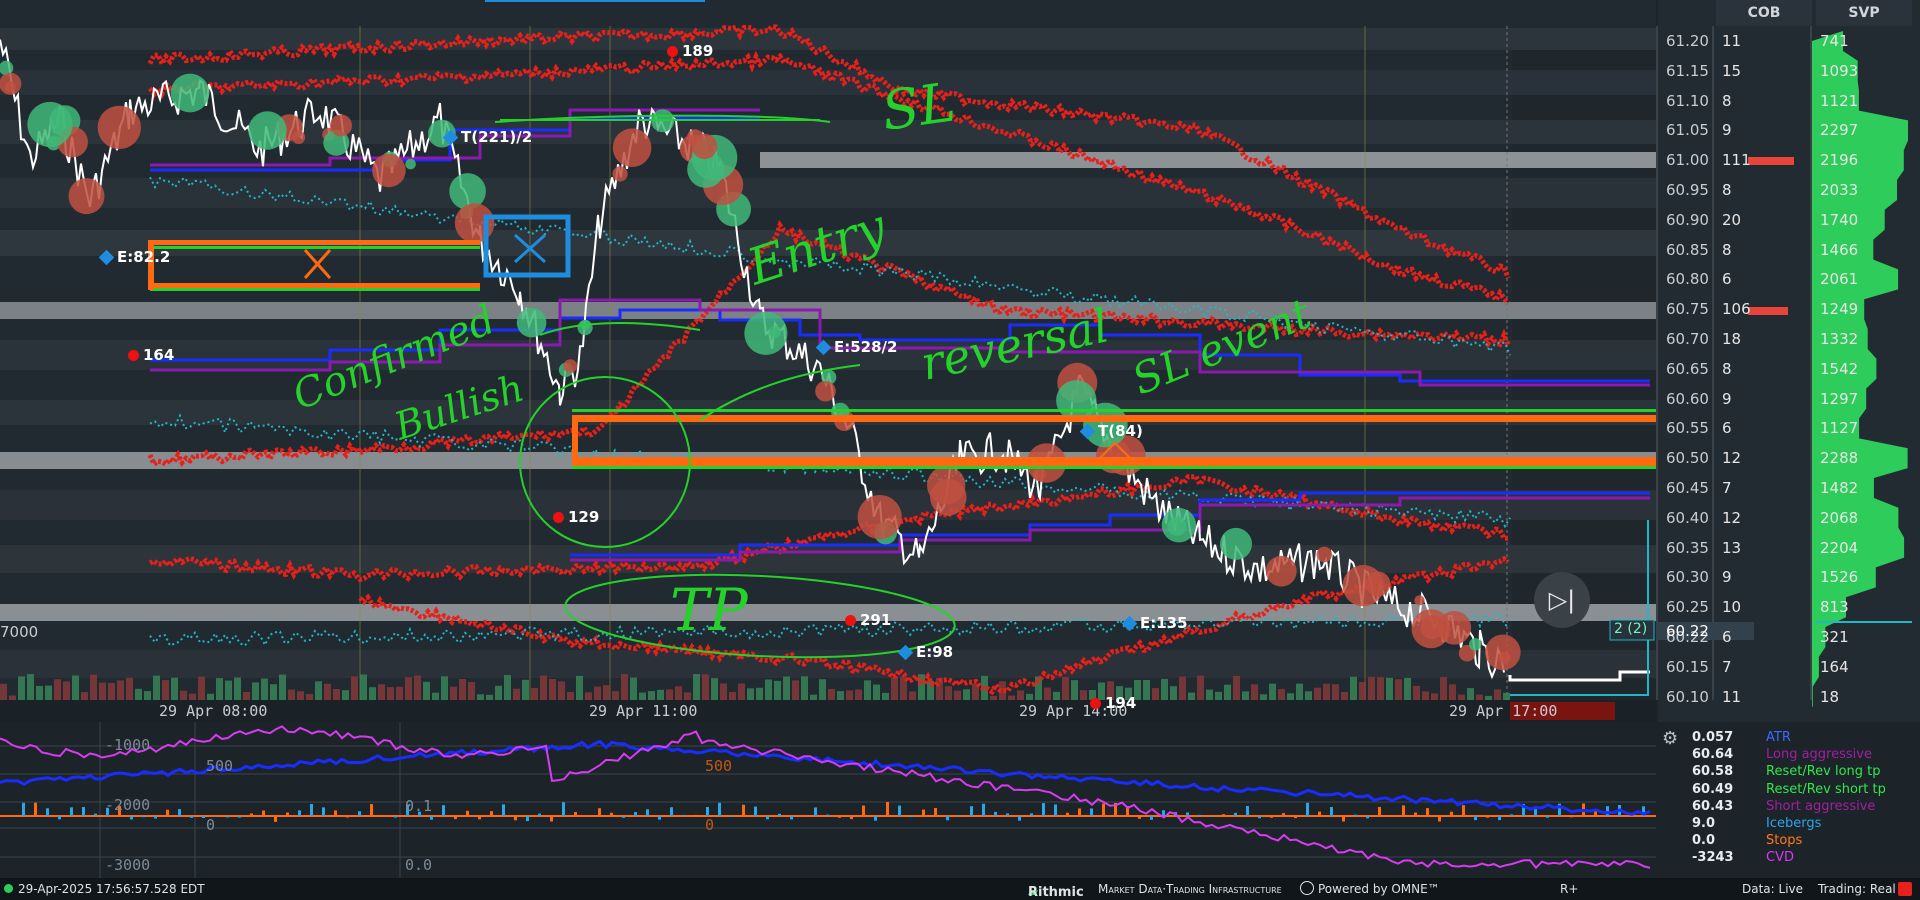 The height and width of the screenshot is (900, 1920). I want to click on ladder-row: 60.60 9 1297, so click(1789, 399).